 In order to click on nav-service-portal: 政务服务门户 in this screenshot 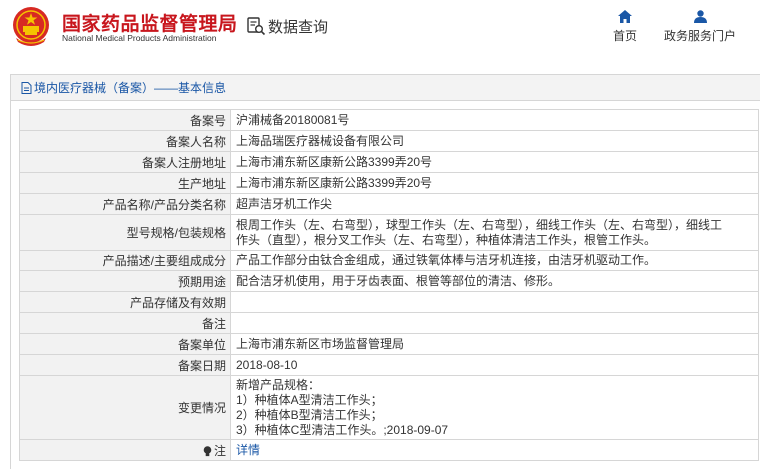, I will do `click(700, 27)`.